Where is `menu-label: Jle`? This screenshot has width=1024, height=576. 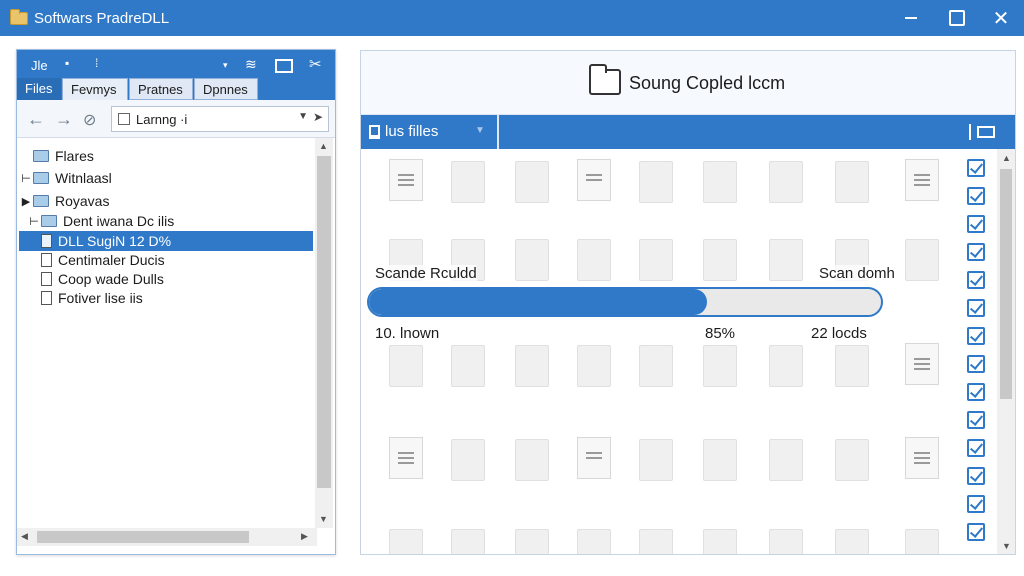 menu-label: Jle is located at coordinates (39, 65).